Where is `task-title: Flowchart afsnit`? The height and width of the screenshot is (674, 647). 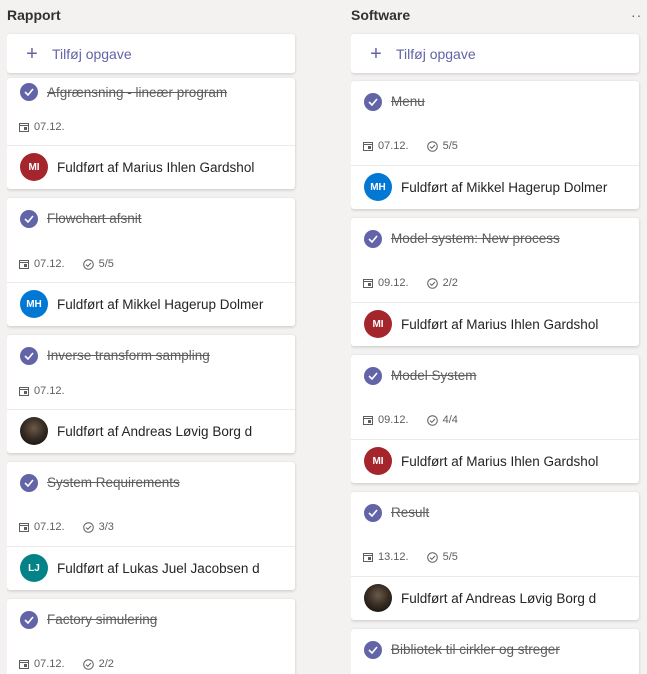 task-title: Flowchart afsnit is located at coordinates (94, 218).